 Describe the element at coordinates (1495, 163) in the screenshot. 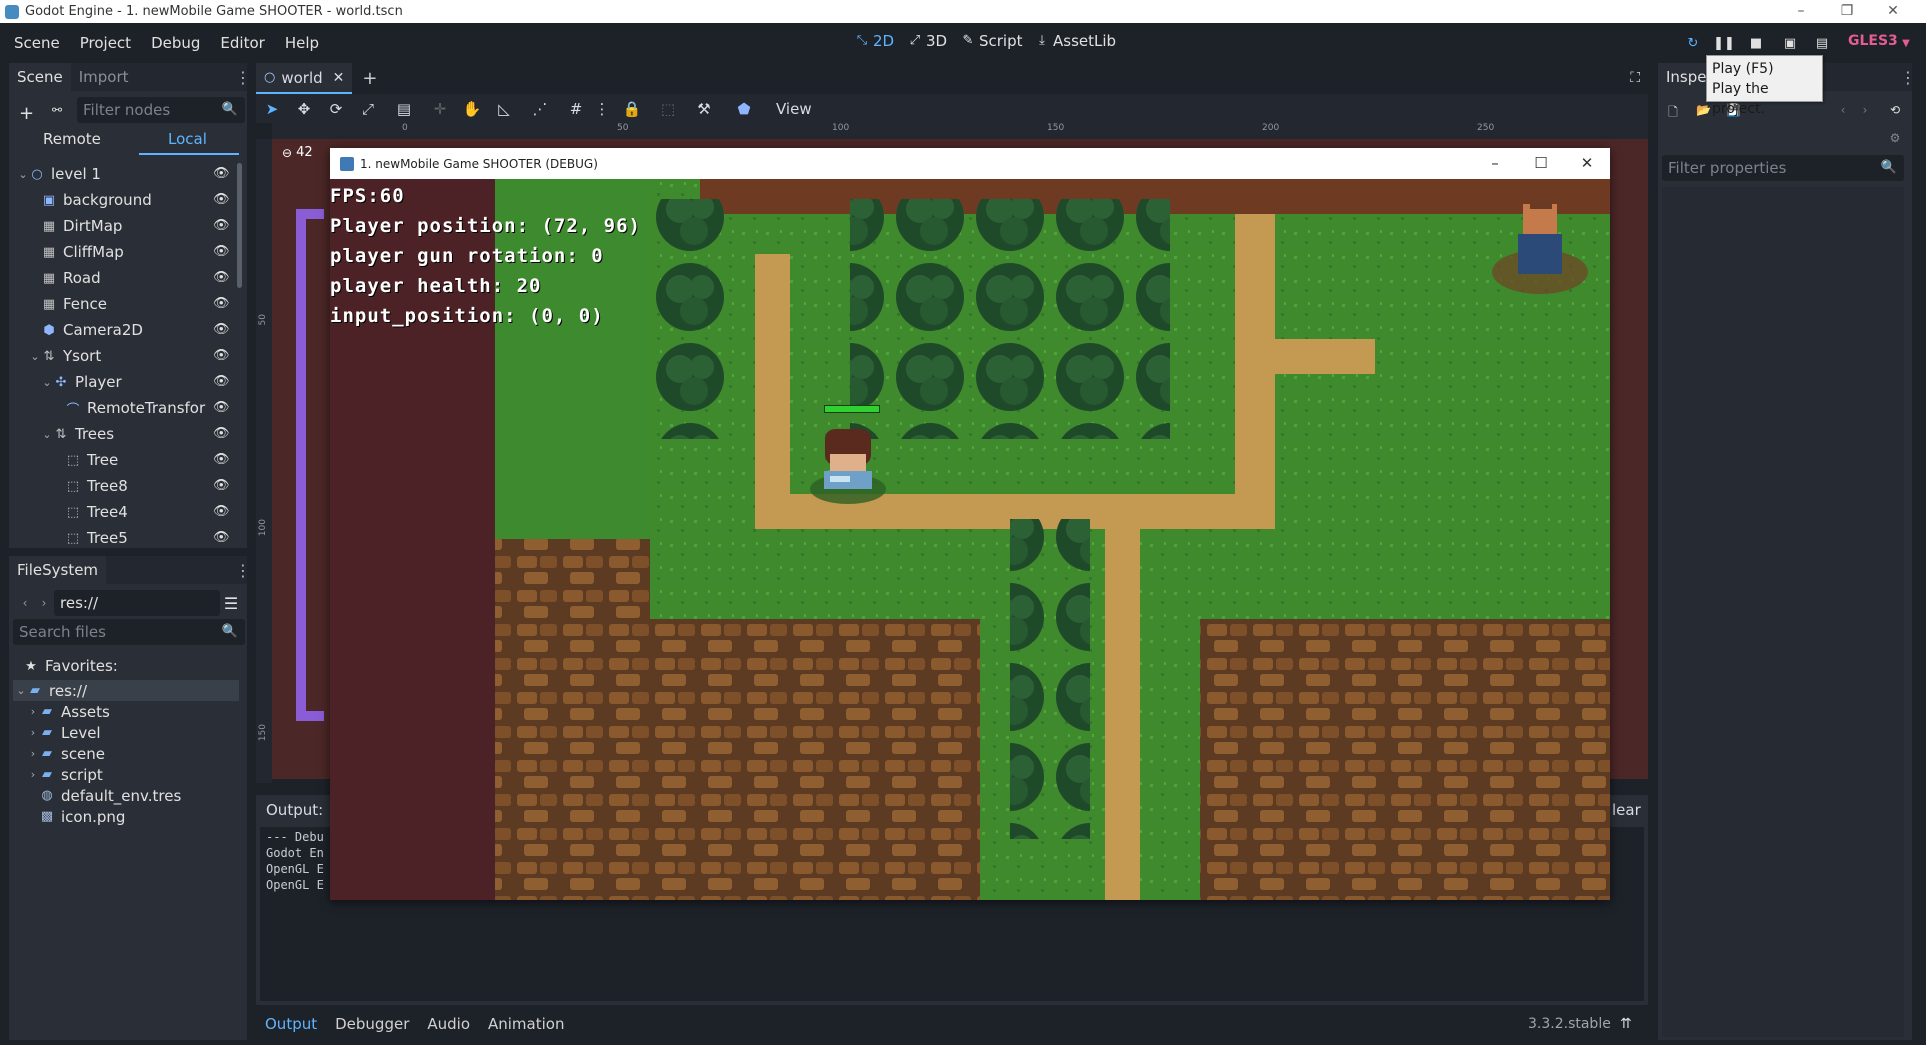

I see `game-minimize-button: –` at that location.